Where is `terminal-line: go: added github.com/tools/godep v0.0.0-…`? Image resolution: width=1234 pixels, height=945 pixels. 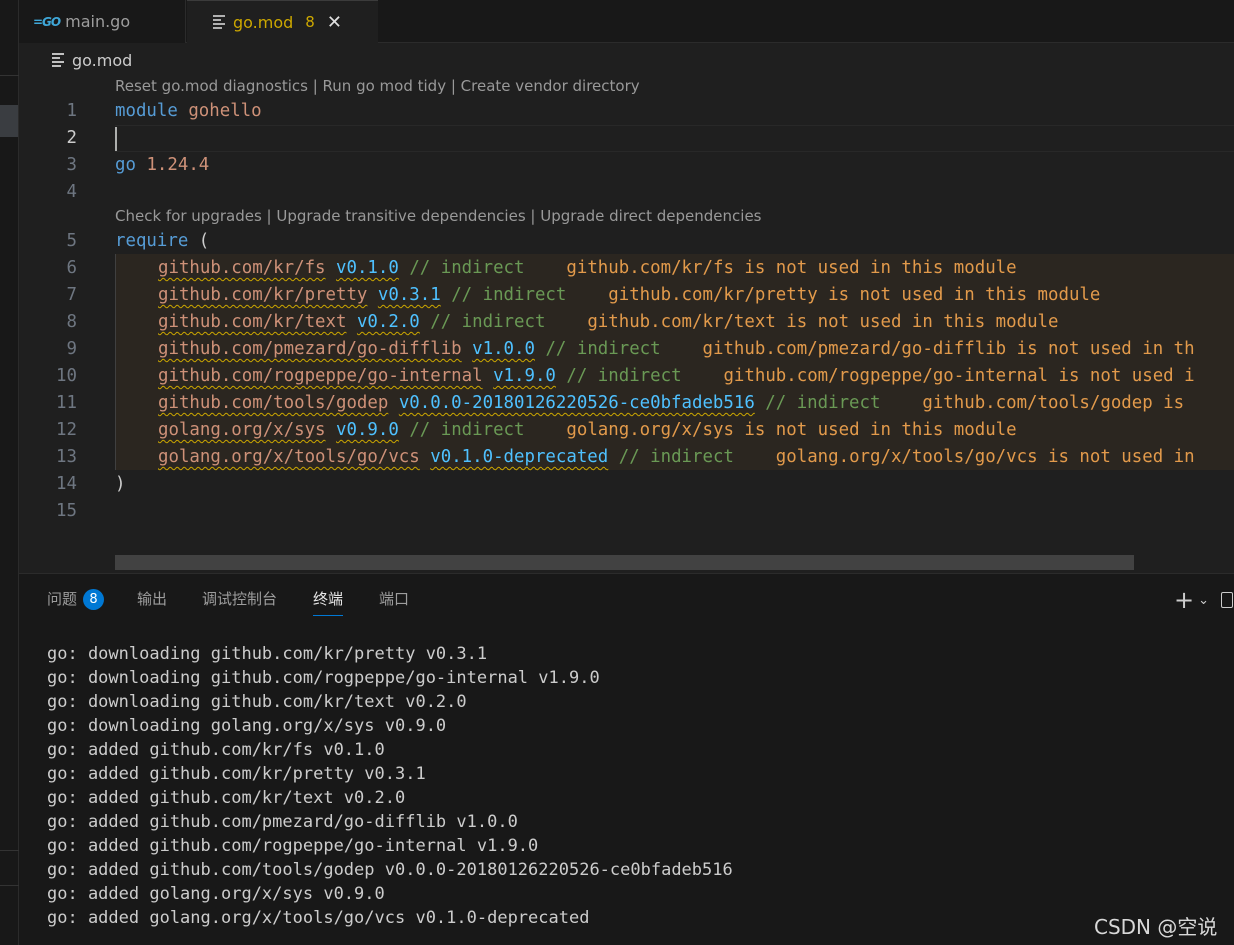 terminal-line: go: added github.com/tools/godep v0.0.0-… is located at coordinates (390, 870).